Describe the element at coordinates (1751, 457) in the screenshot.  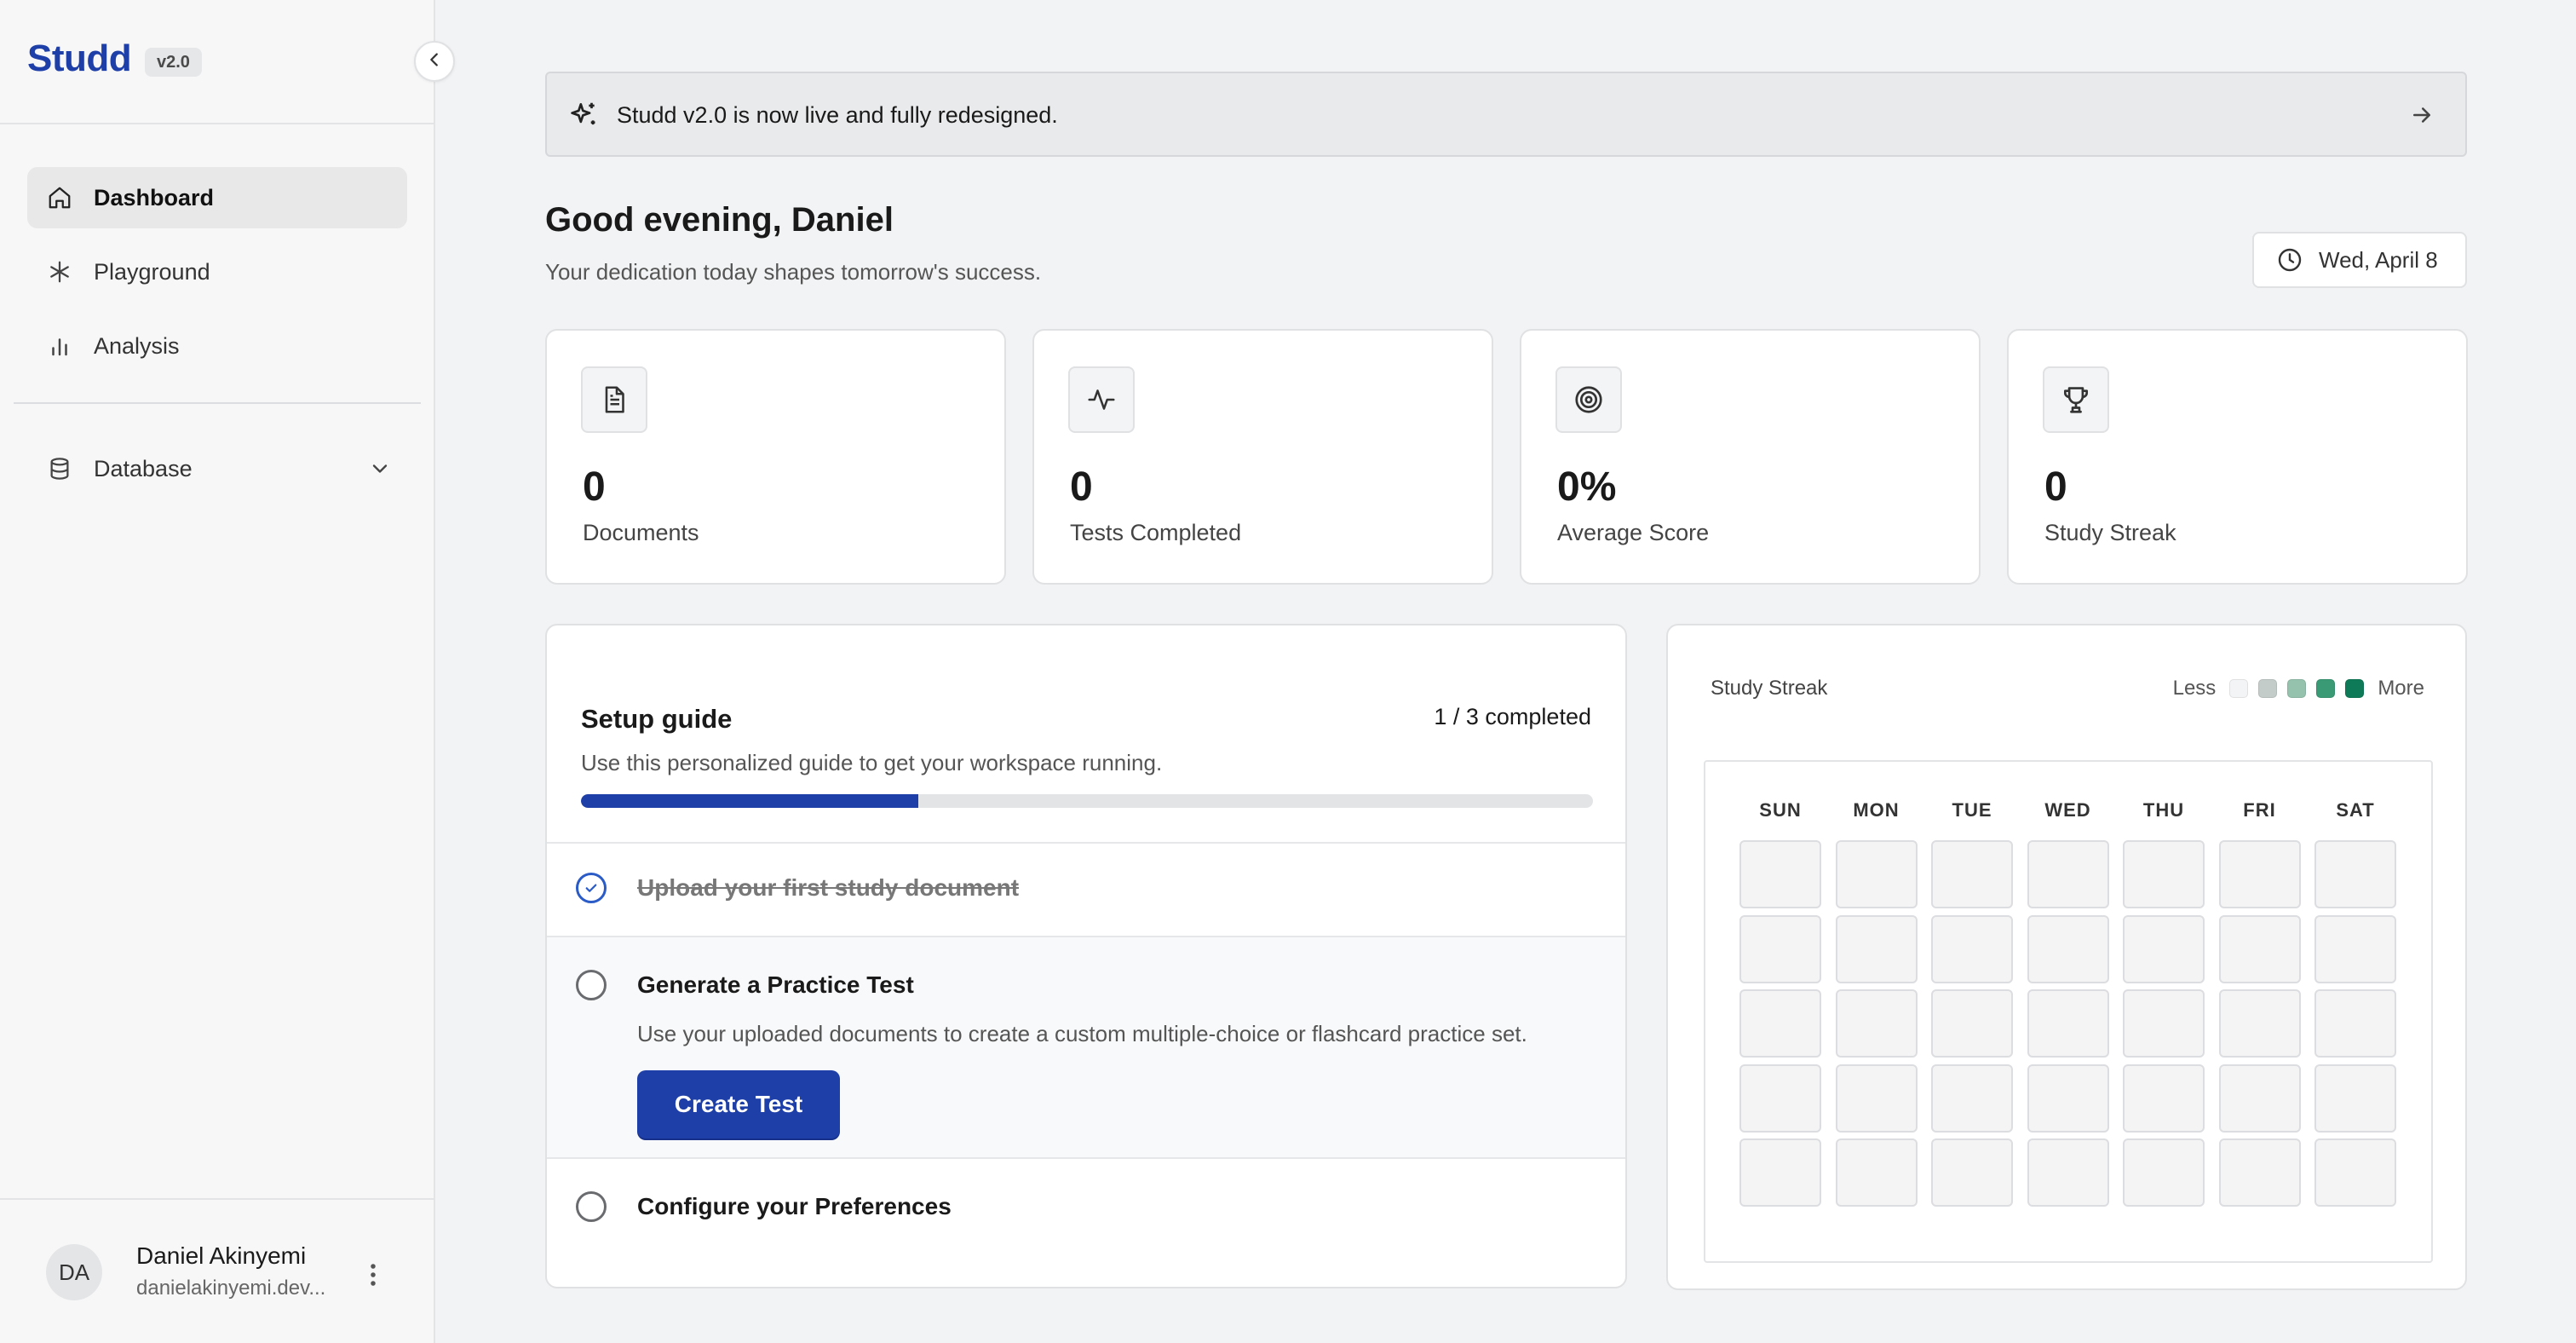
I see `stat-card-average-score: 0% Average Score` at that location.